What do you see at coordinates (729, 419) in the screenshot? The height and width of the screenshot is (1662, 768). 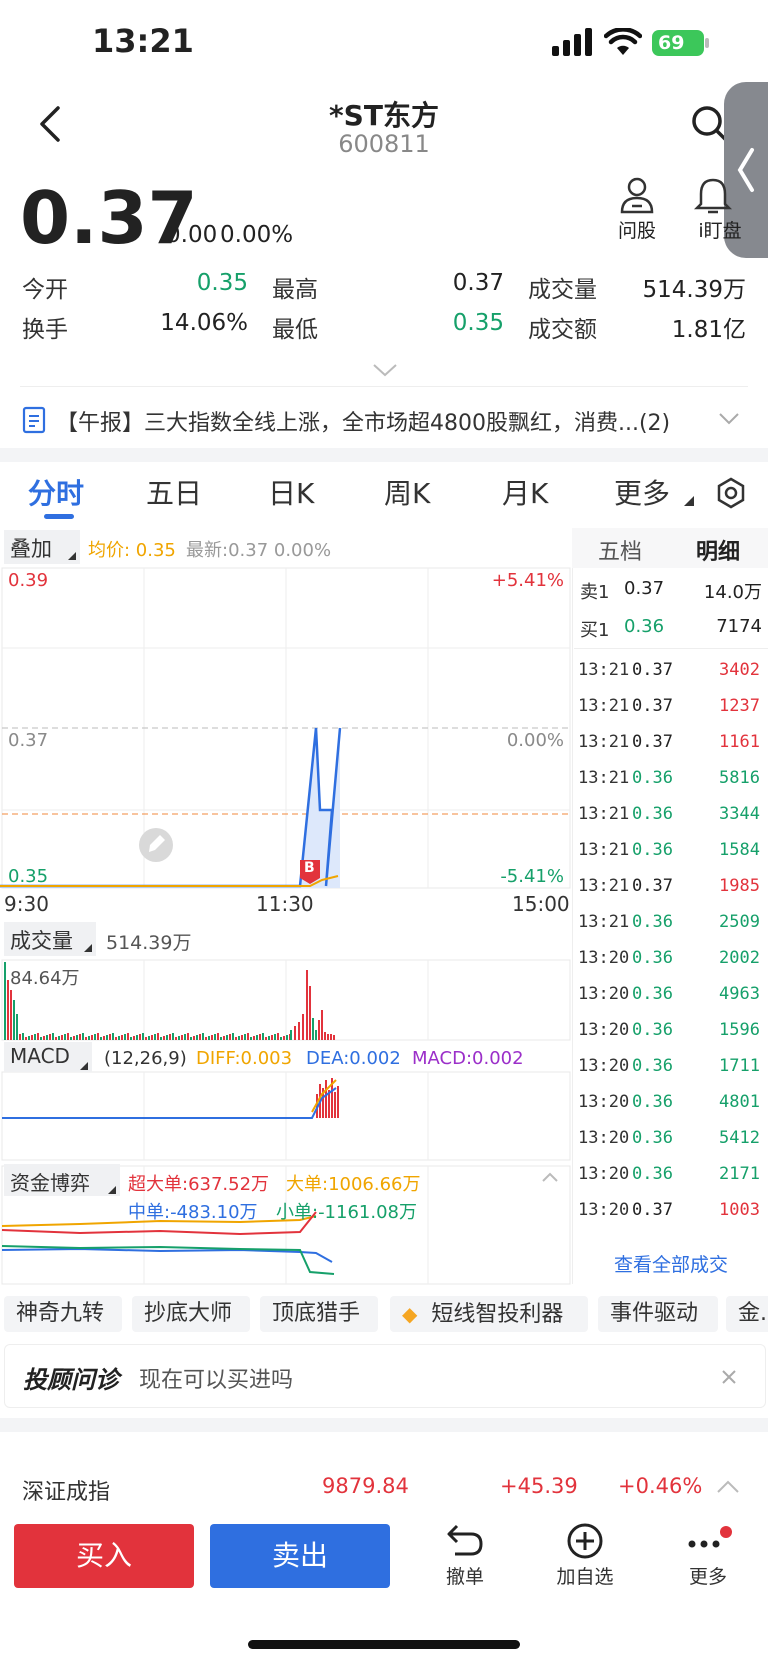 I see `chevron-down-icon` at bounding box center [729, 419].